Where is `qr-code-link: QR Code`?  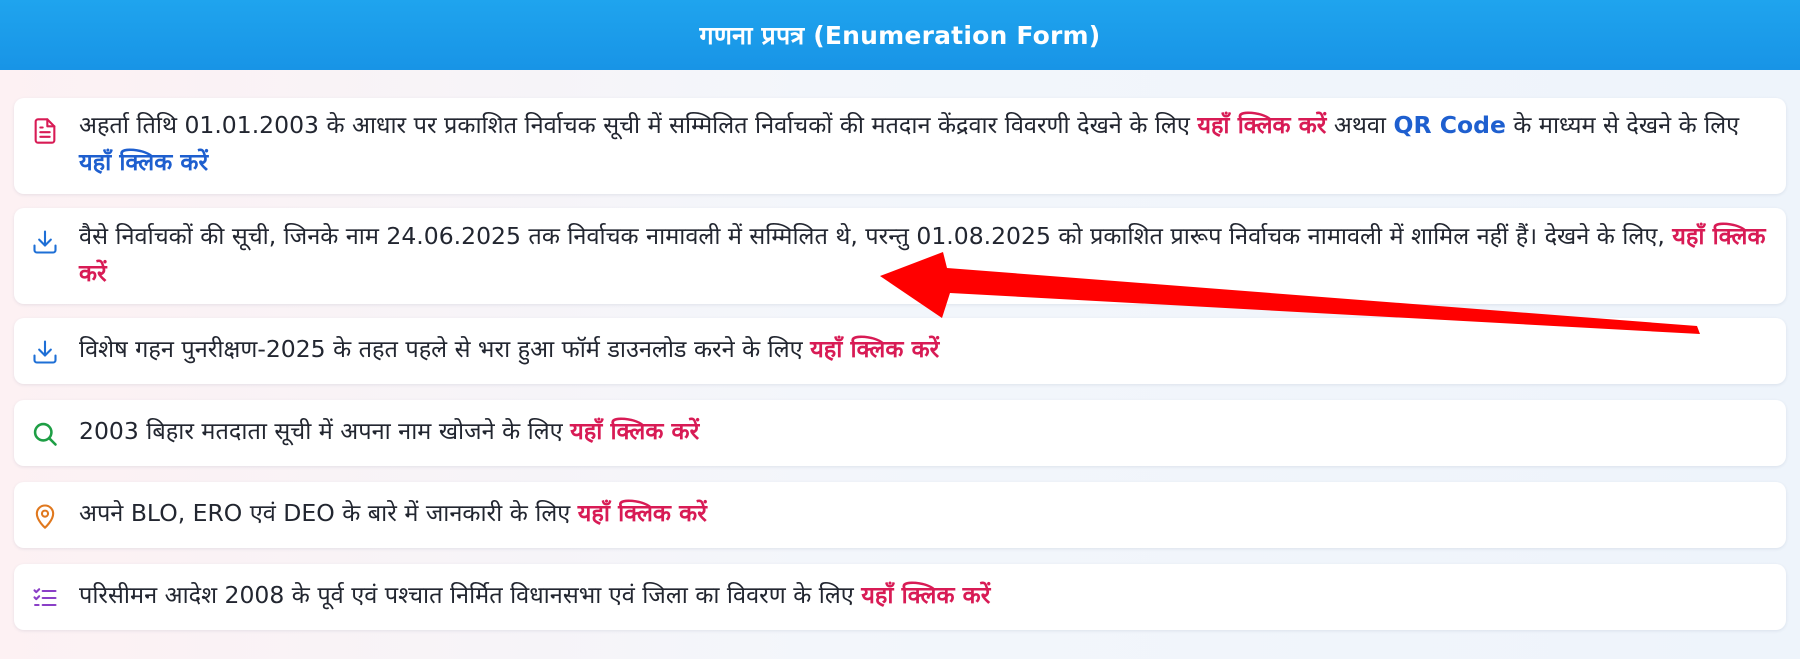 qr-code-link: QR Code is located at coordinates (1450, 125).